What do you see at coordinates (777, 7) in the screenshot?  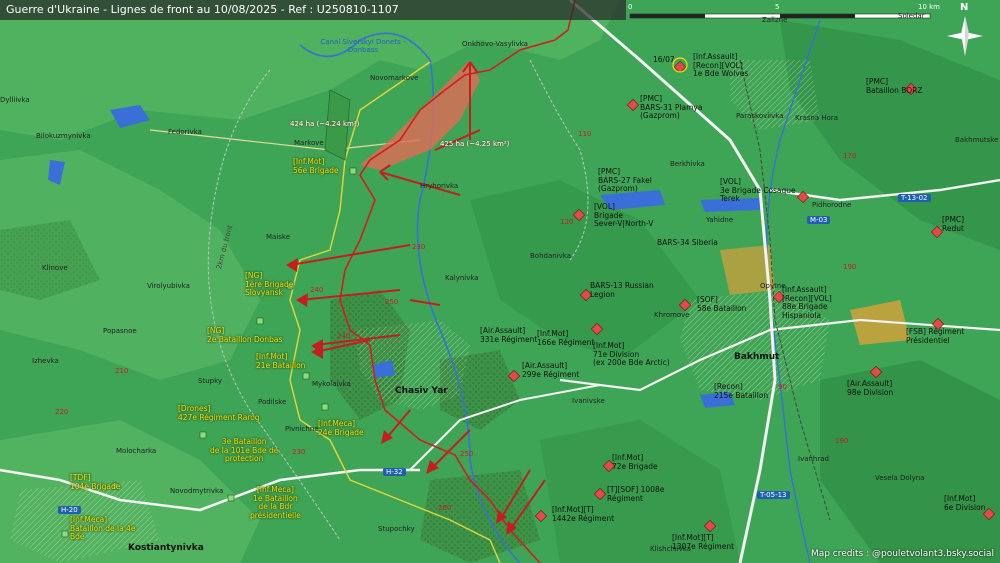 I see `scale-label-5: 5` at bounding box center [777, 7].